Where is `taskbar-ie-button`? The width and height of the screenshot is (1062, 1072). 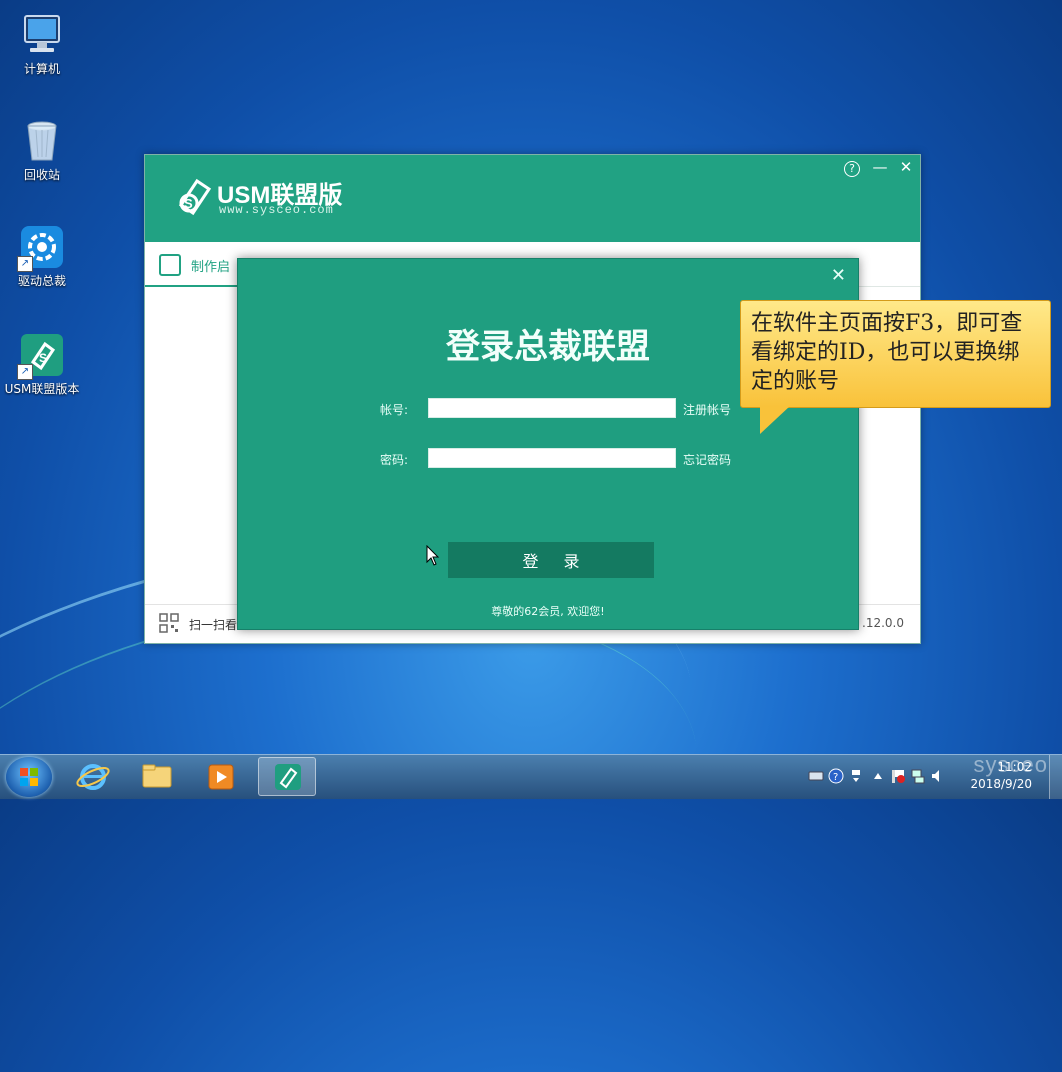 taskbar-ie-button is located at coordinates (93, 776).